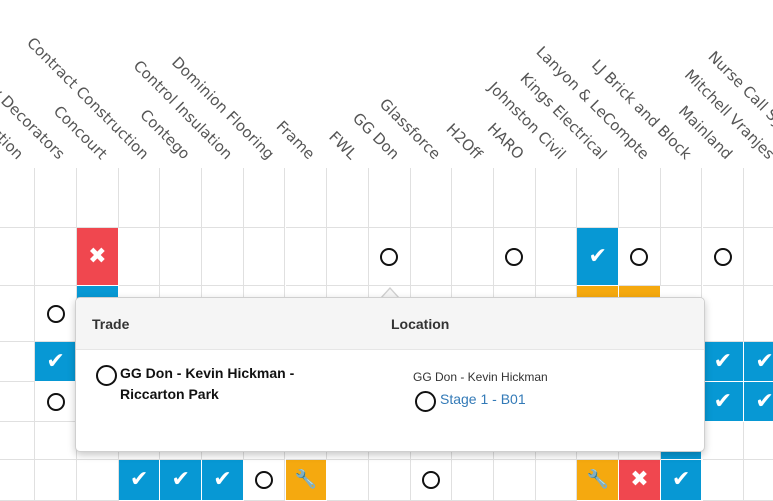 This screenshot has height=501, width=773. What do you see at coordinates (480, 377) in the screenshot?
I see `location-company: GG Don - Kevin Hickman` at bounding box center [480, 377].